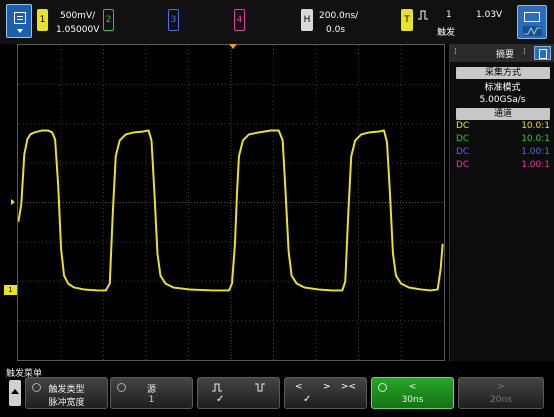  I want to click on document-icon, so click(542, 53).